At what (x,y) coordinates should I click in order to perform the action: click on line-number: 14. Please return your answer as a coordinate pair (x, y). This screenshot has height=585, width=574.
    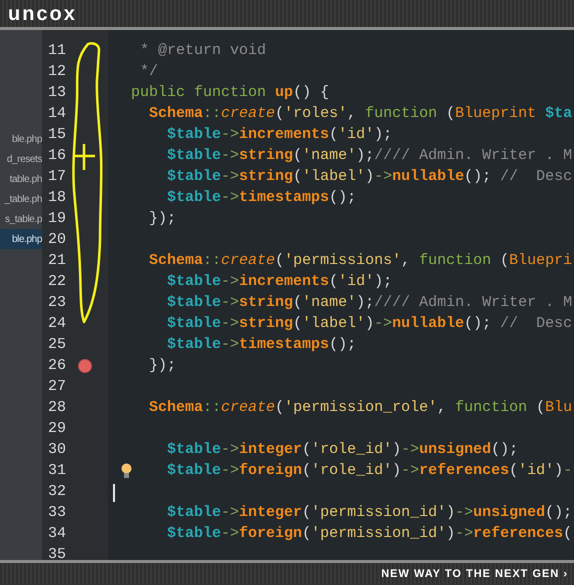
    Looking at the image, I should click on (57, 113).